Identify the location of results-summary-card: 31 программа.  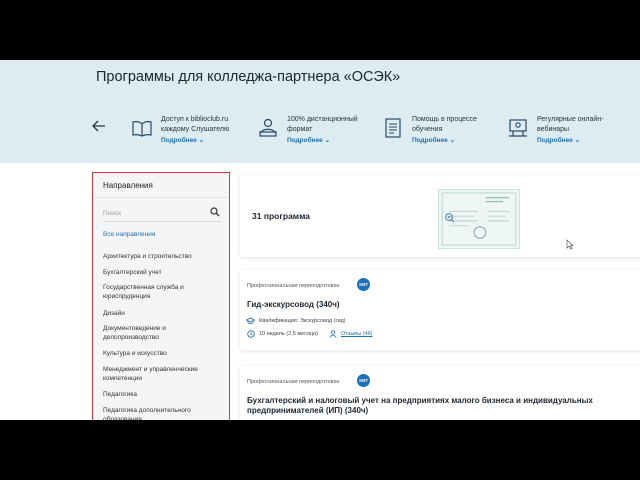
(440, 216).